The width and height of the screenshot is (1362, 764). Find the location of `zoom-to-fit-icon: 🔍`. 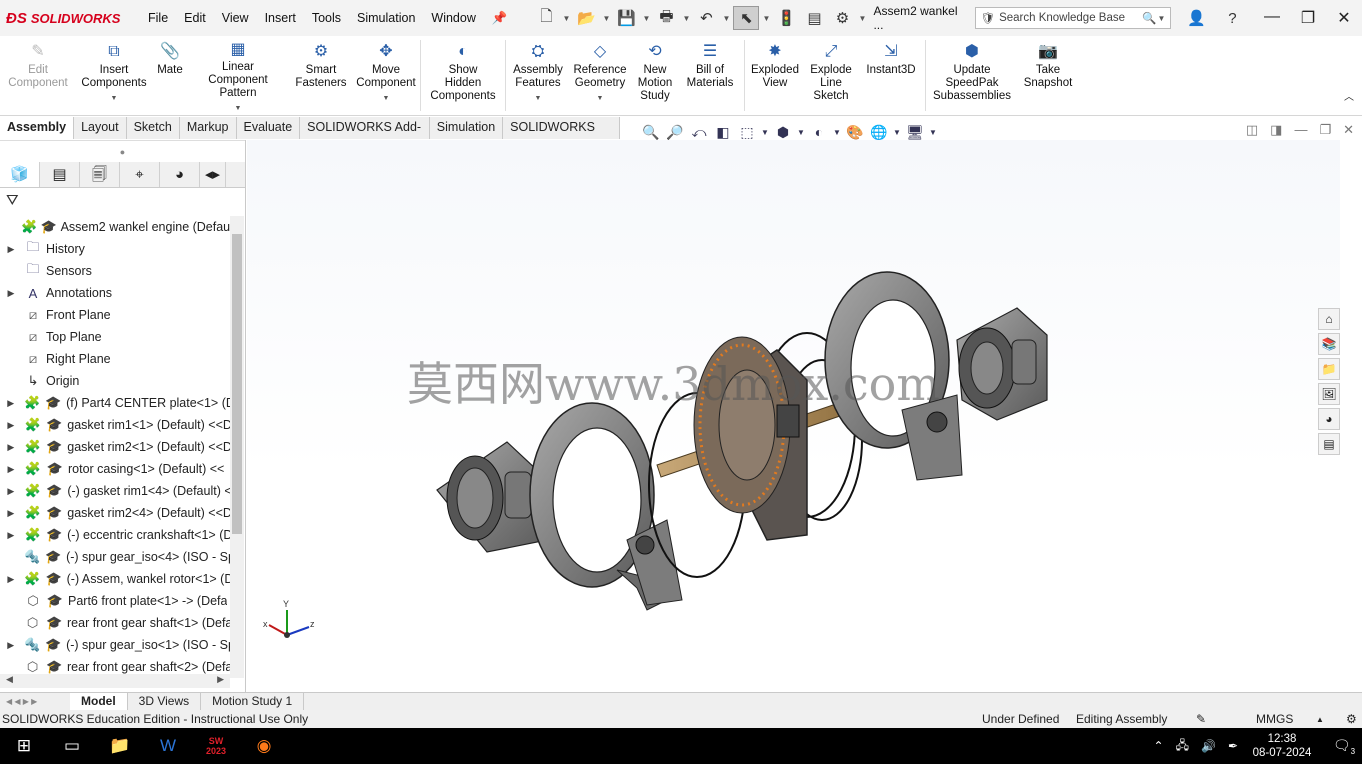

zoom-to-fit-icon: 🔍 is located at coordinates (651, 132).